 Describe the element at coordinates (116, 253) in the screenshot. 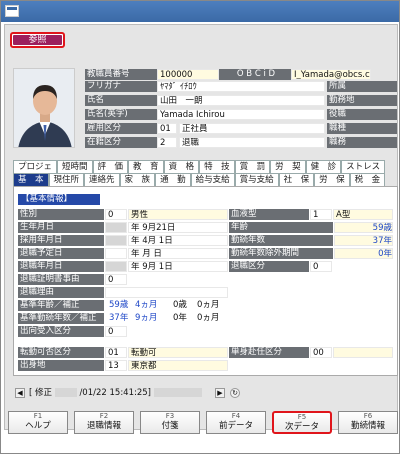

I see `planned-year-field` at that location.